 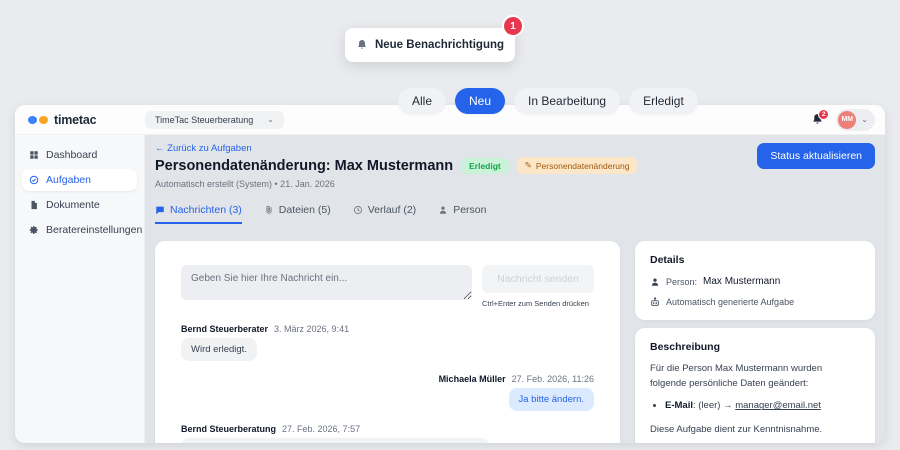 What do you see at coordinates (422, 101) in the screenshot?
I see `filter-alle: Alle` at bounding box center [422, 101].